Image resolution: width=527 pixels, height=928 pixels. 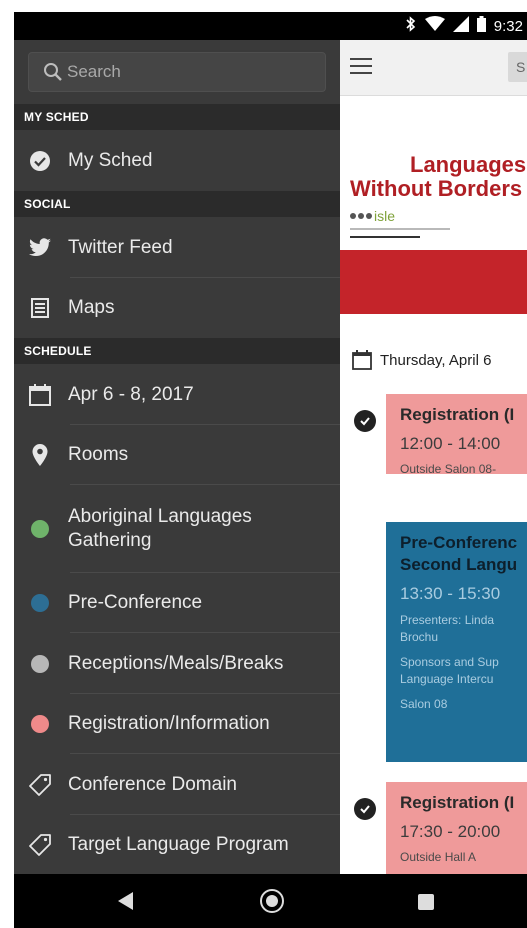 I want to click on bluetooth-icon, so click(x=411, y=26).